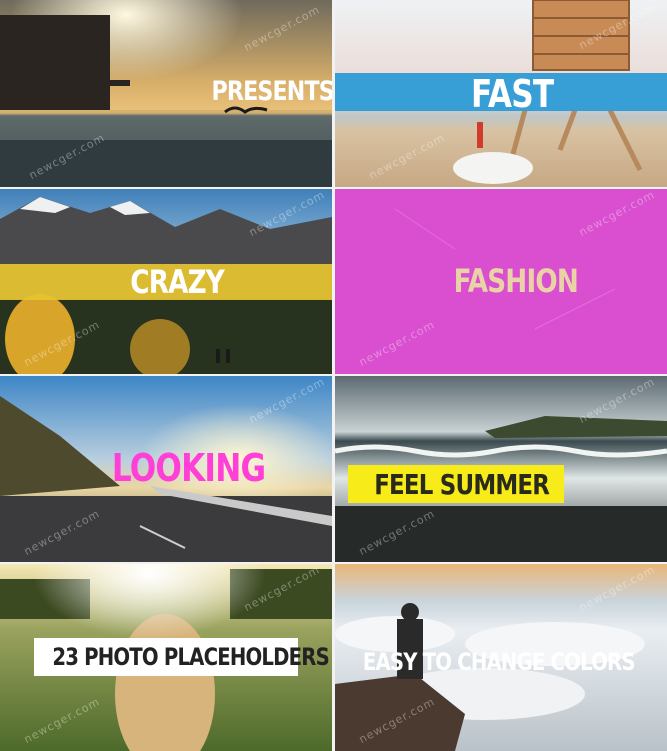 The height and width of the screenshot is (751, 667). What do you see at coordinates (190, 657) in the screenshot?
I see `caption-text: 23 PHOTO PLACEHOLDERS` at bounding box center [190, 657].